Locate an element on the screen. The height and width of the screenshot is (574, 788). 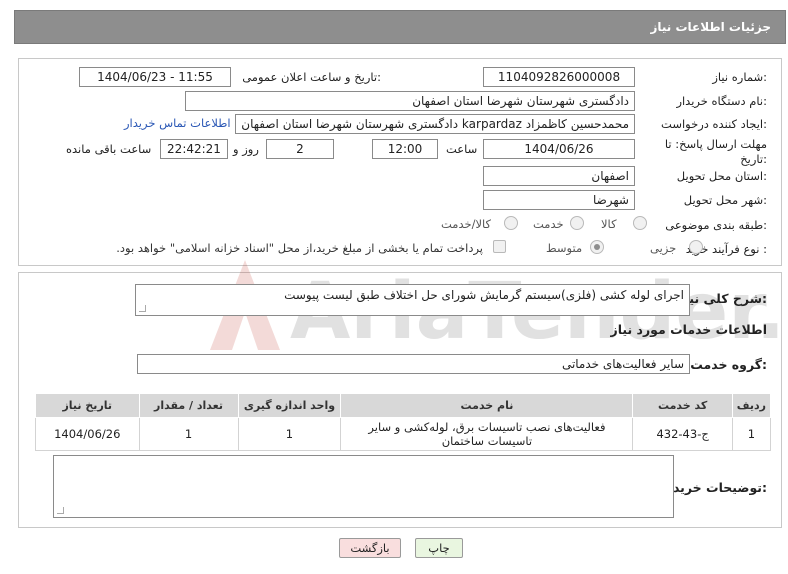
col-service-name: نام خدمت is located at coordinates (487, 405).